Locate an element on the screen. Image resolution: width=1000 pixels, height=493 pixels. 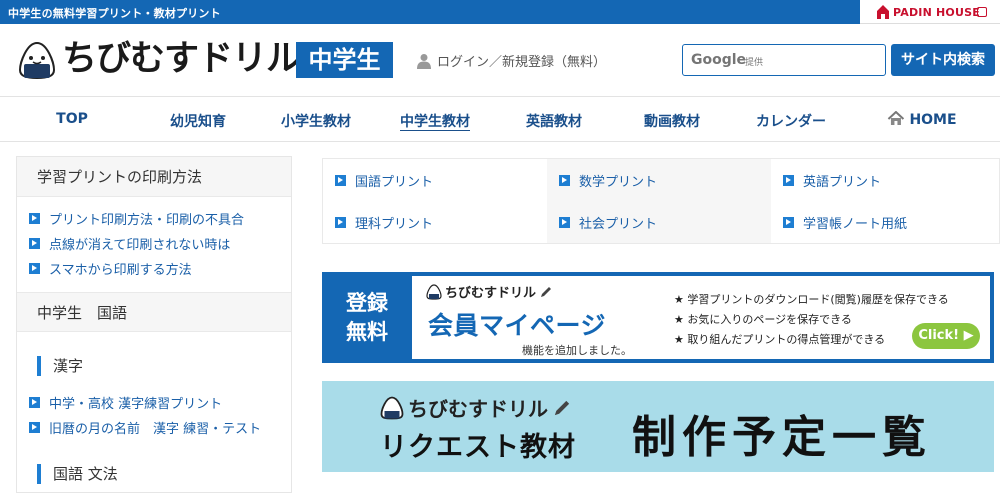
member-page-caption: 機能を追加しました。 is located at coordinates (577, 350).